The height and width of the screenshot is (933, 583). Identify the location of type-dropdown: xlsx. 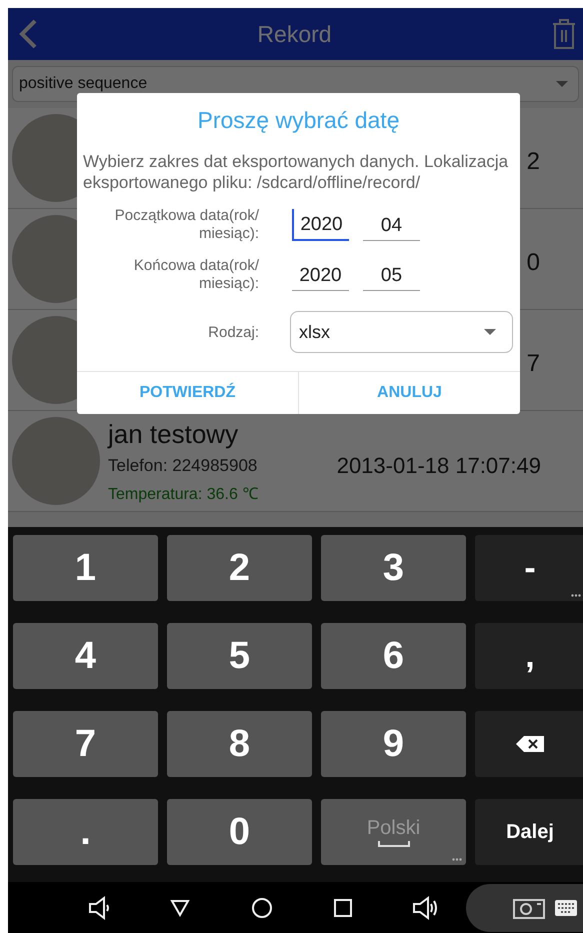
(401, 332).